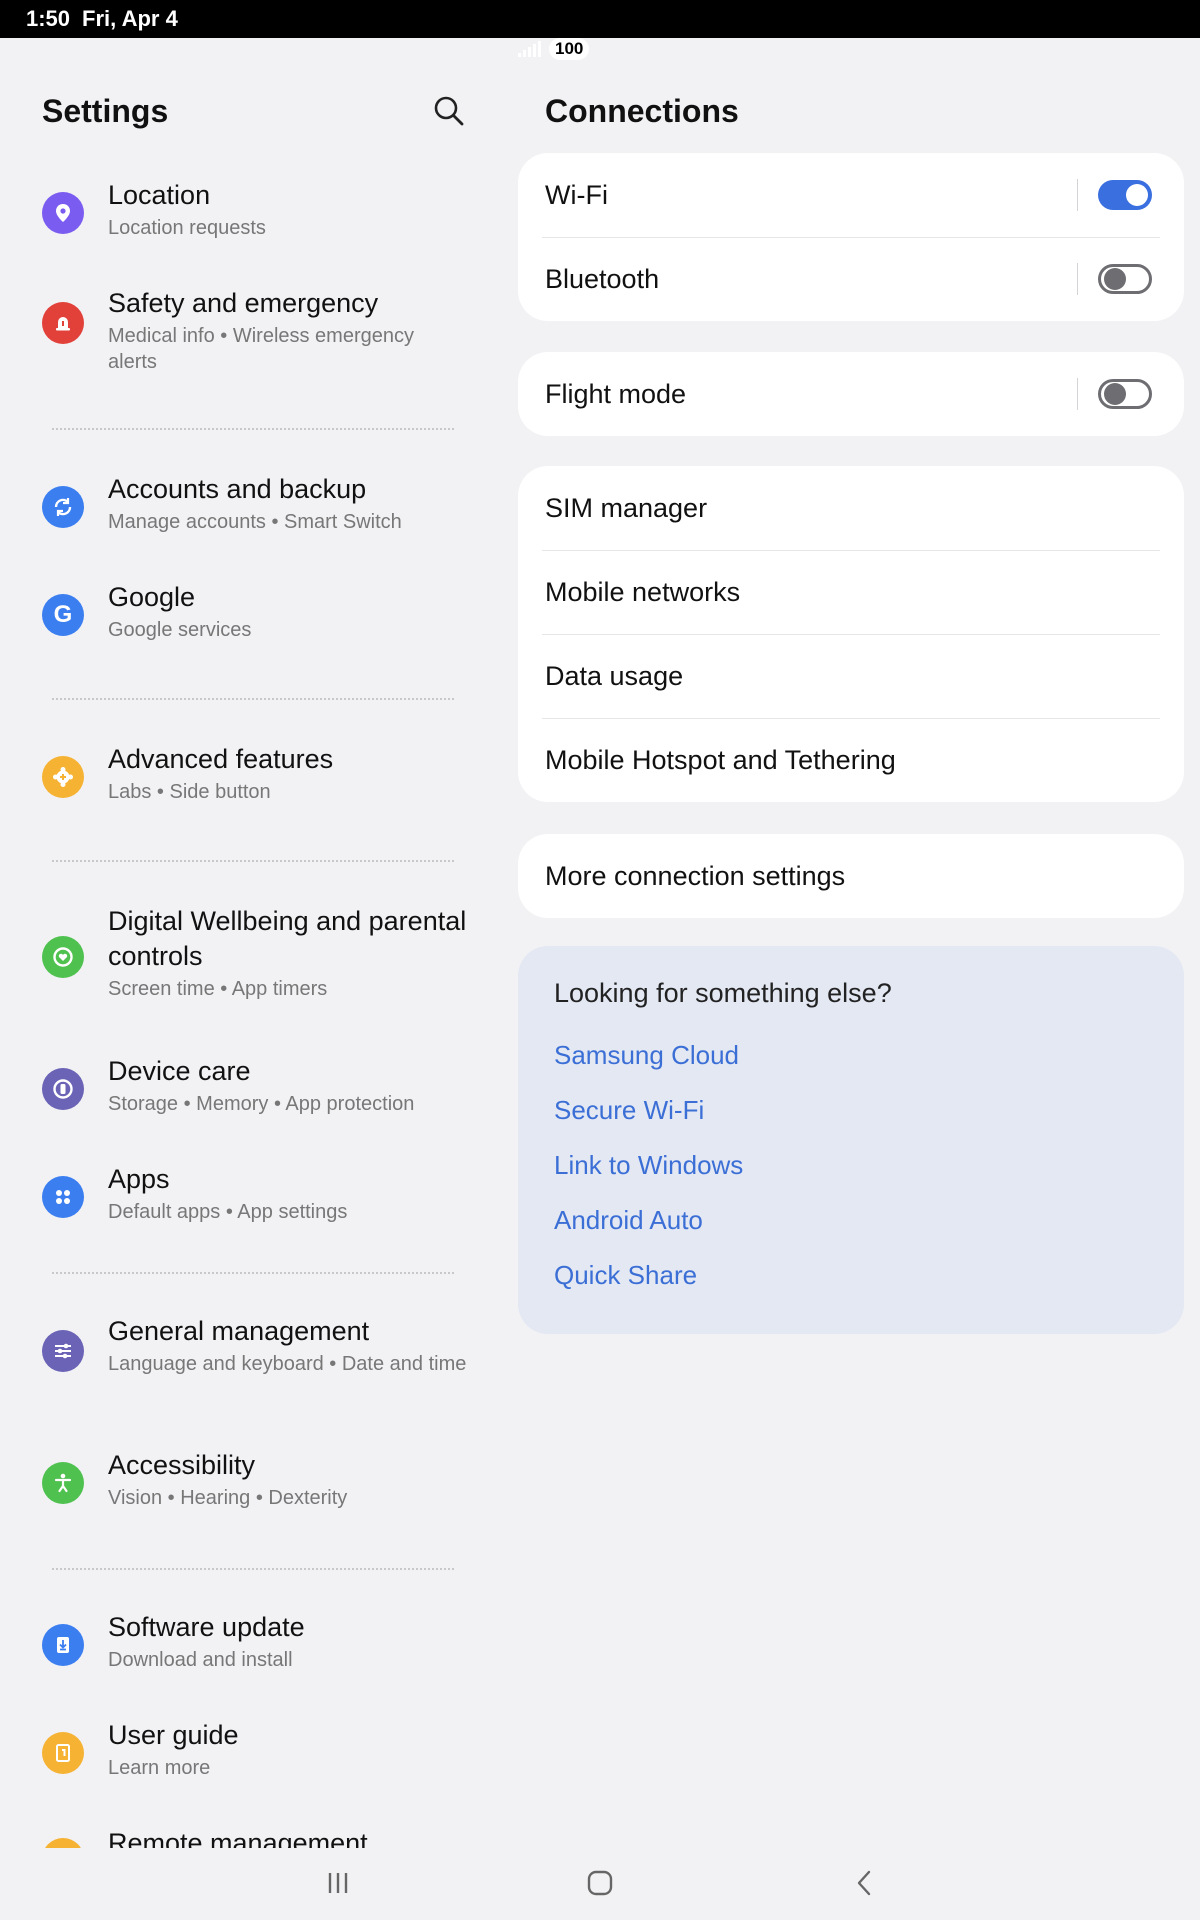 The height and width of the screenshot is (1920, 1200). What do you see at coordinates (569, 49) in the screenshot?
I see `battery-icon: 100` at bounding box center [569, 49].